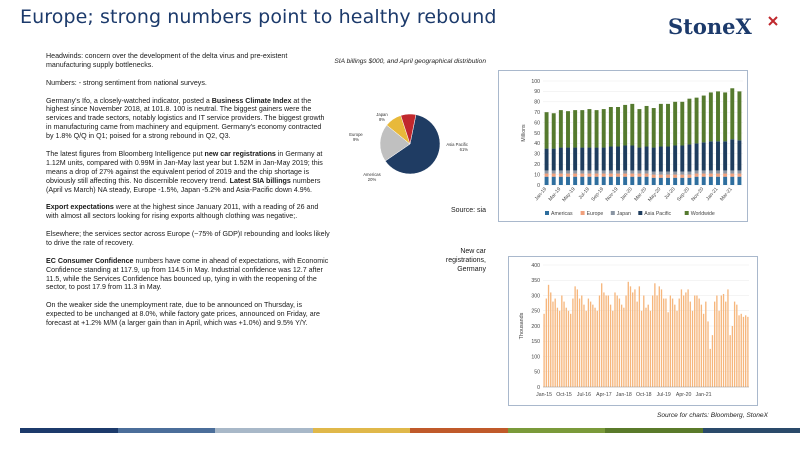 Image resolution: width=800 pixels, height=450 pixels. I want to click on y-tick-label: 350, so click(535, 281).